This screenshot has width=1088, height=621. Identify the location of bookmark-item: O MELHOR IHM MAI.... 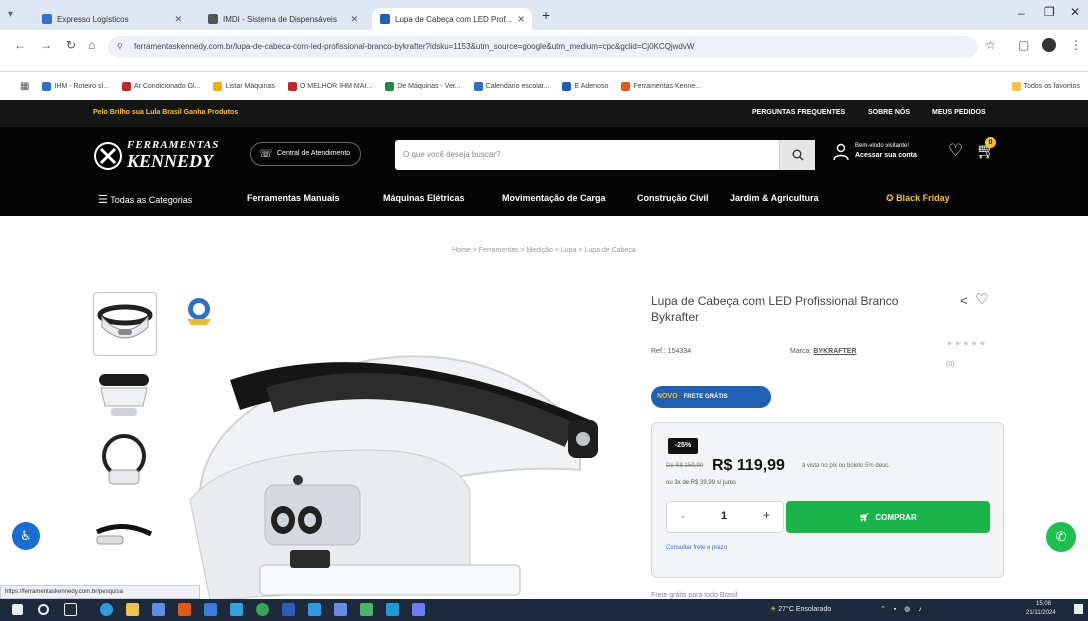
(330, 86).